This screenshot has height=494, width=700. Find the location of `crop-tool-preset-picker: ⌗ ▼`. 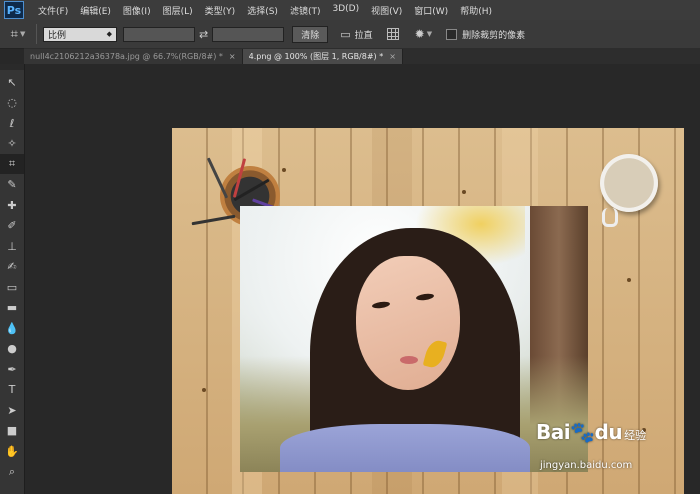

crop-tool-preset-picker: ⌗ ▼ is located at coordinates (18, 34).